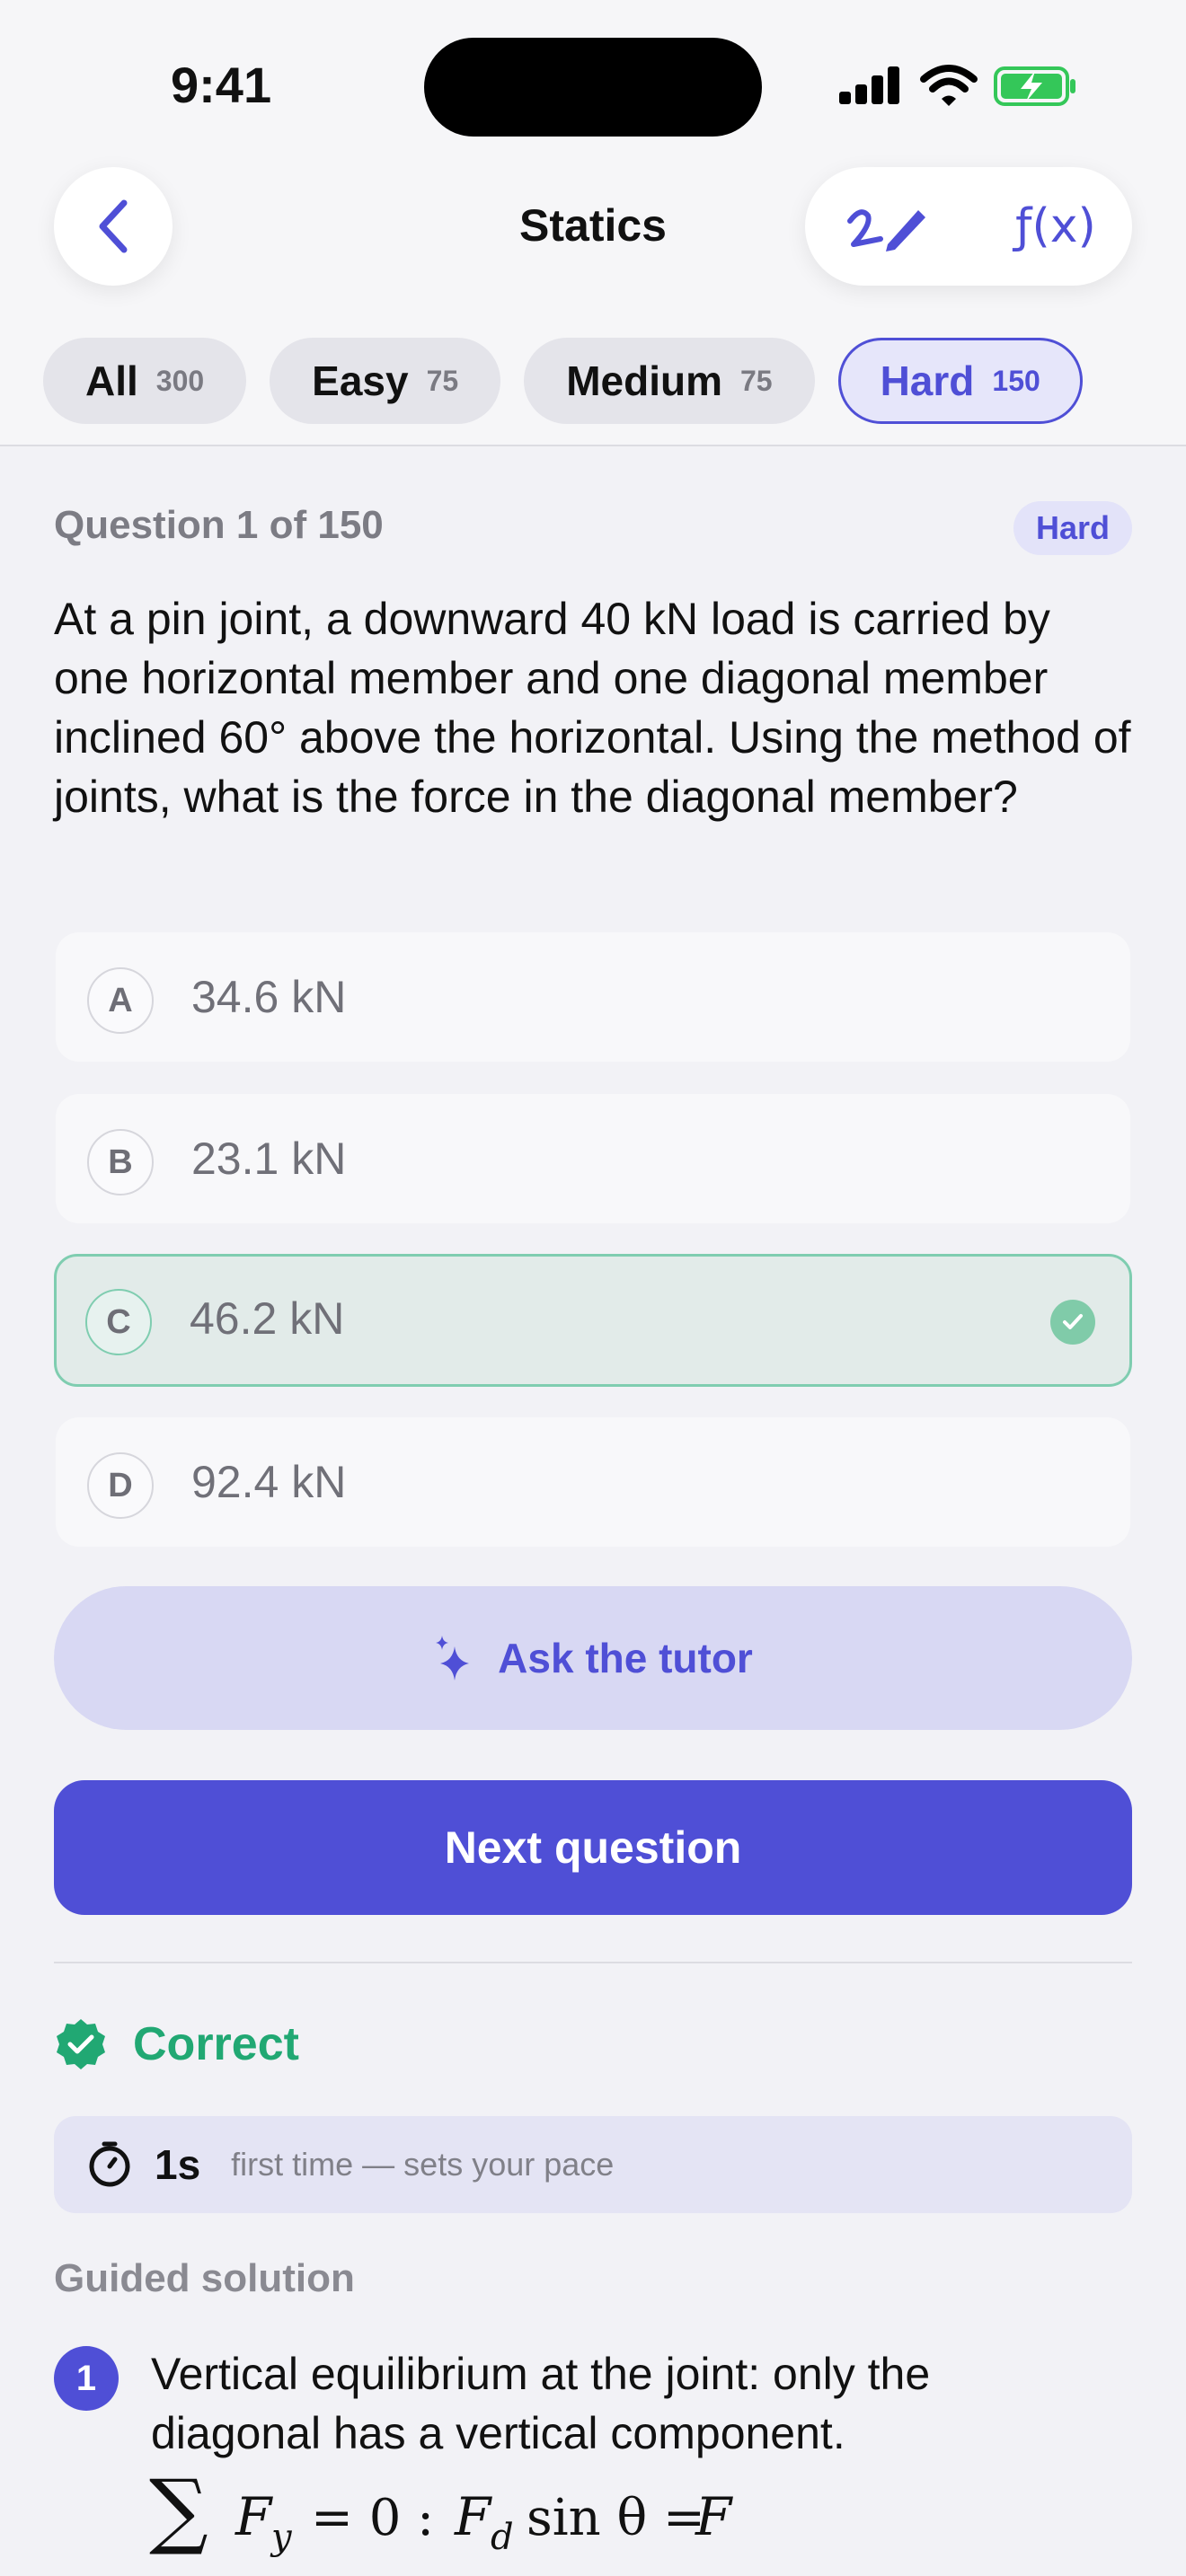 The height and width of the screenshot is (2576, 1186). I want to click on option-letter: D, so click(120, 1485).